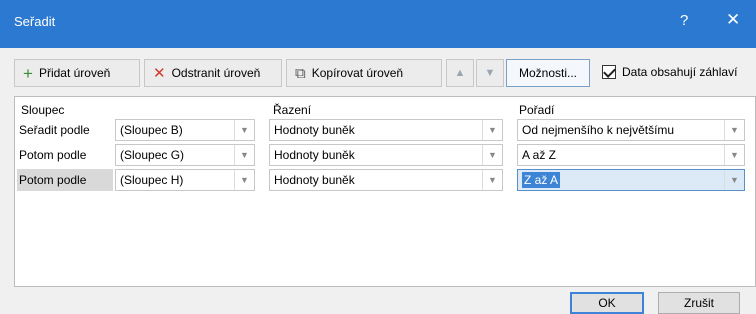  I want to click on headers-checkbox-label: Data obsahují záhlaví, so click(680, 72).